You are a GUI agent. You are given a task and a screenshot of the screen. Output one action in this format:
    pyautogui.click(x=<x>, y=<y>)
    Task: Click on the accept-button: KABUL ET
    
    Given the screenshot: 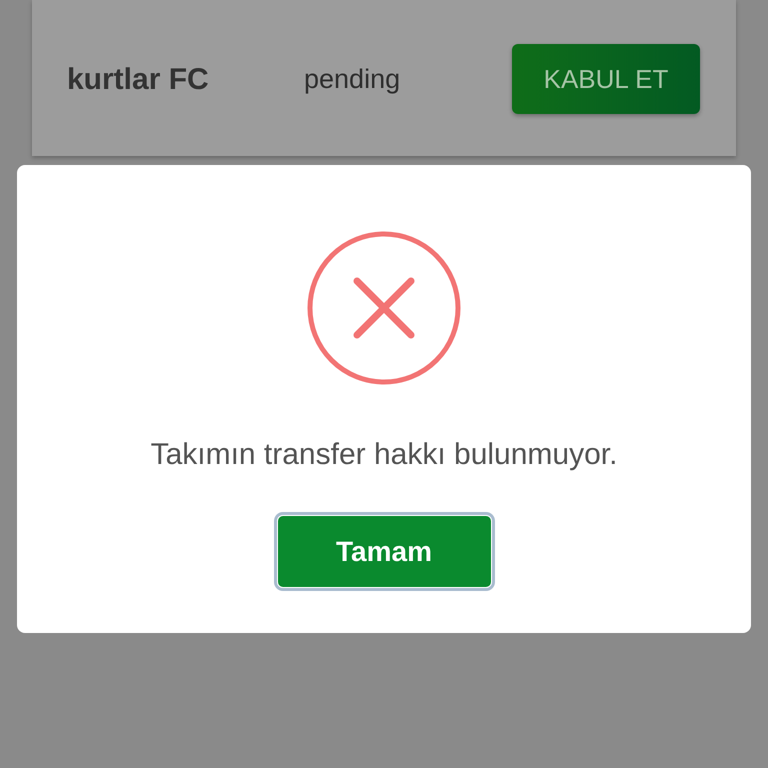 What is the action you would take?
    pyautogui.click(x=606, y=79)
    